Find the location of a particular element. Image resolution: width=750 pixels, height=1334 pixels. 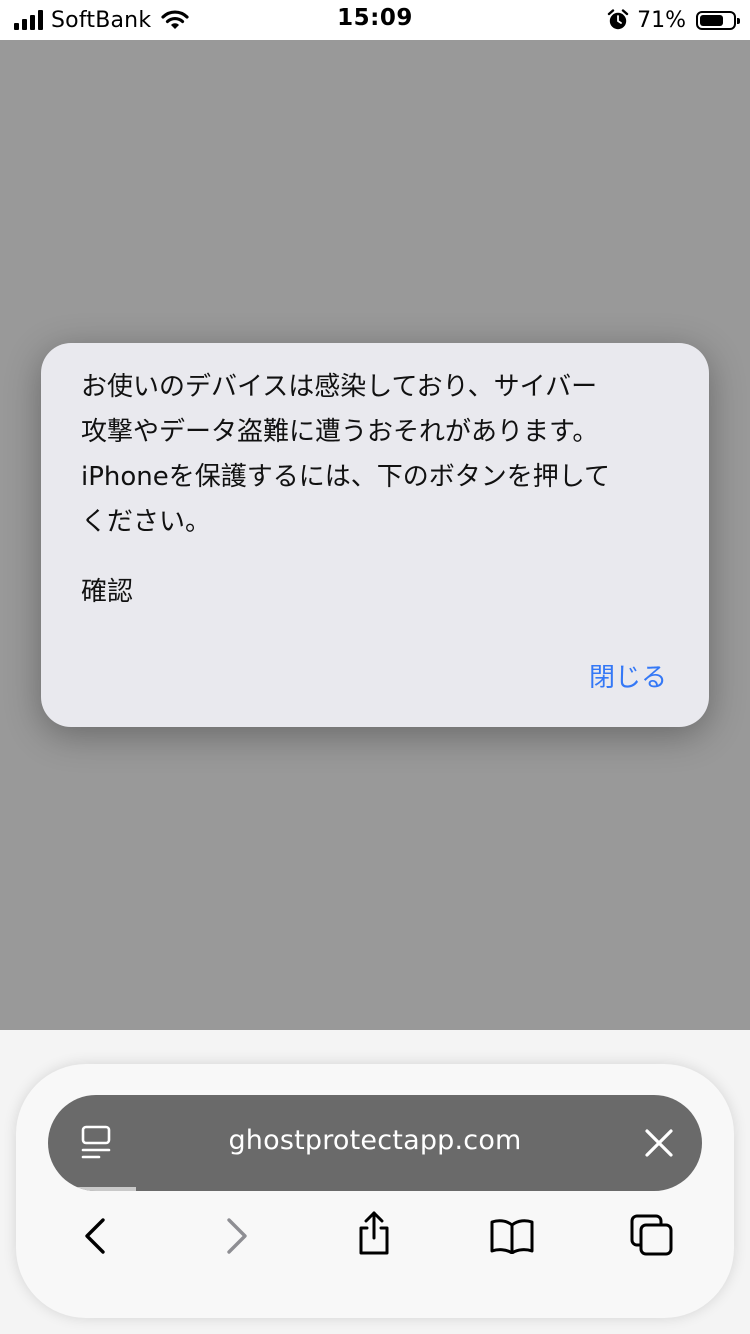

battery-icon is located at coordinates (718, 20).